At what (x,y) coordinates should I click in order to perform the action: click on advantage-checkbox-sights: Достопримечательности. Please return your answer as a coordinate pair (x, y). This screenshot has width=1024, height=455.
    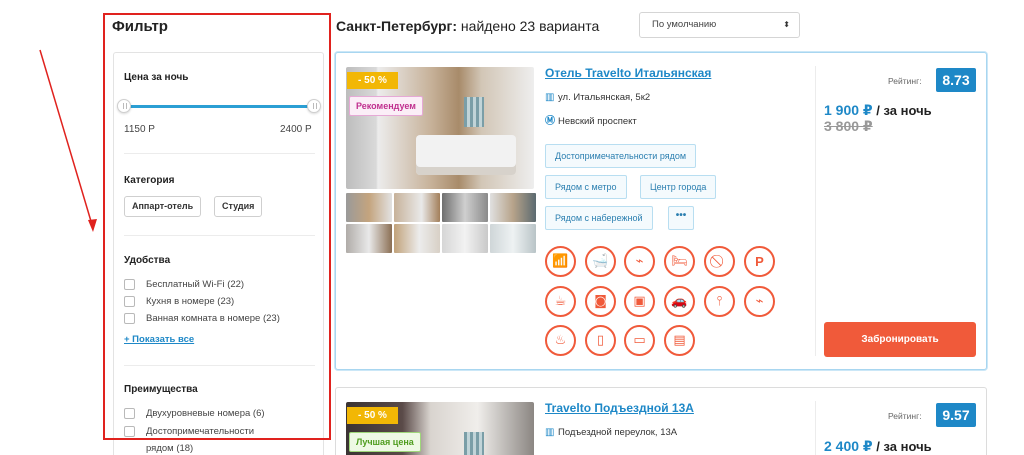
    Looking at the image, I should click on (189, 432).